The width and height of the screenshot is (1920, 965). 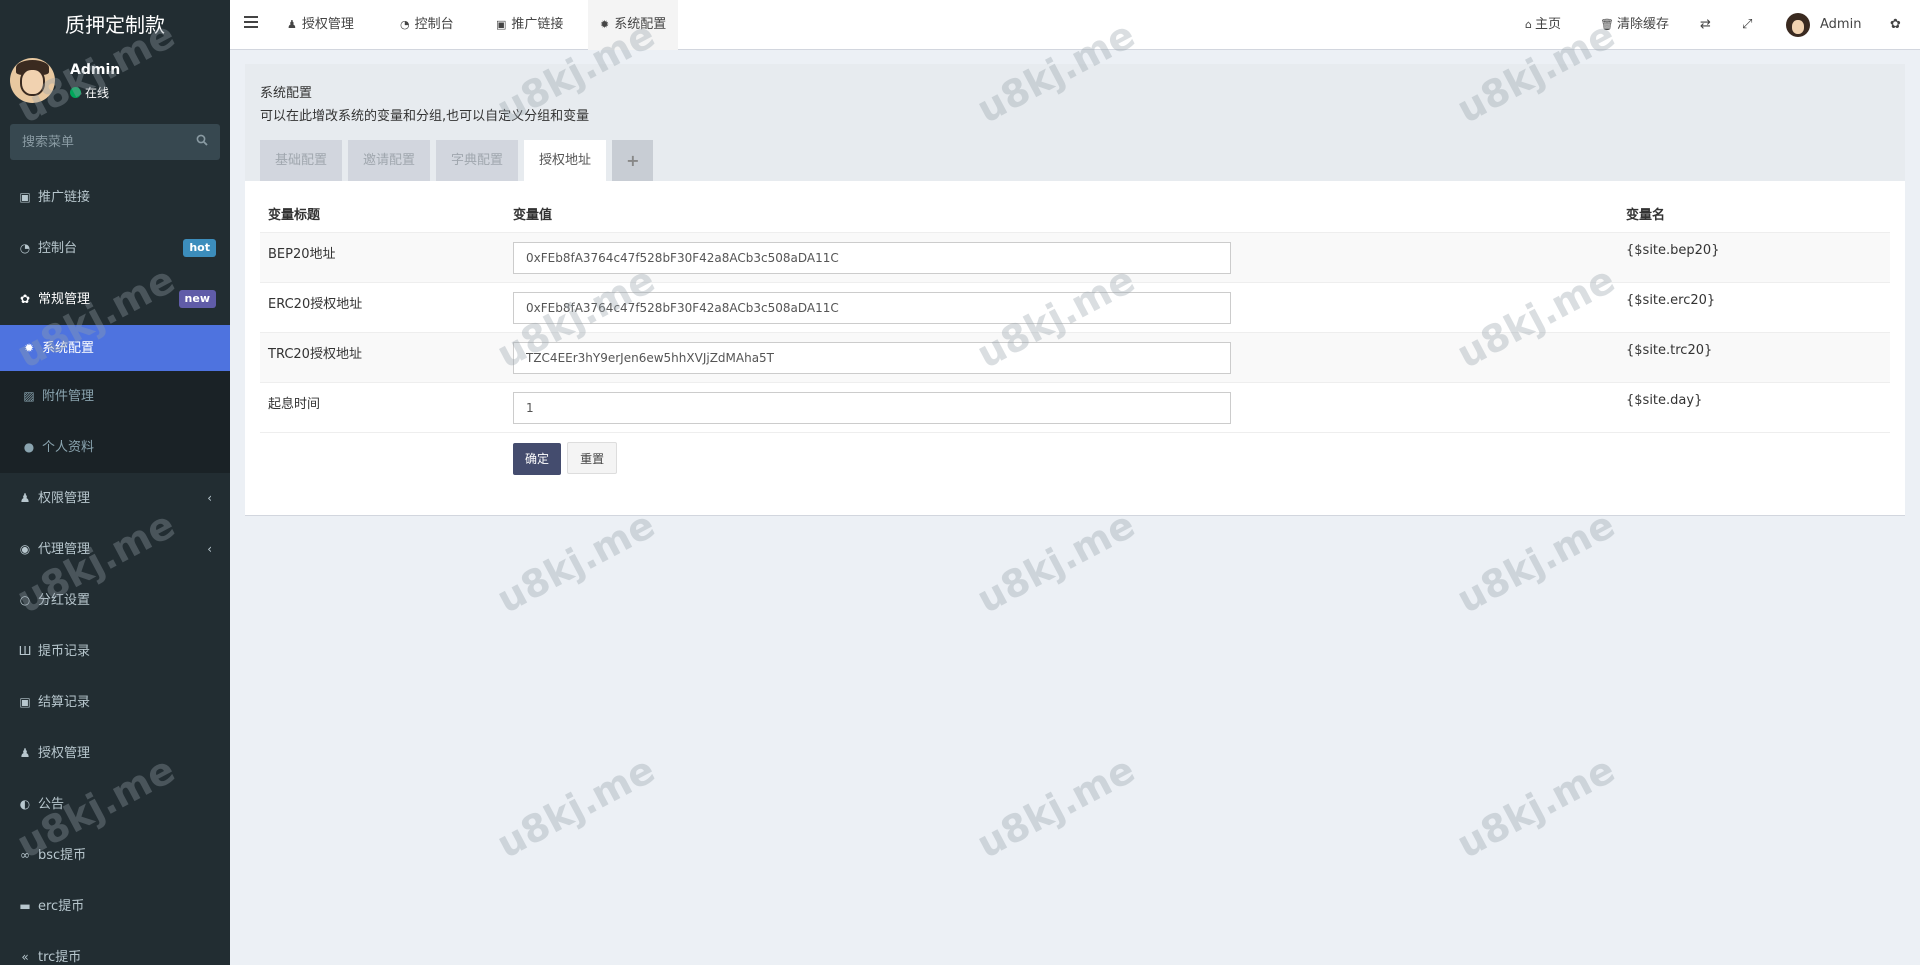 I want to click on tab-dashboard: ◔ 控制台, so click(x=427, y=25).